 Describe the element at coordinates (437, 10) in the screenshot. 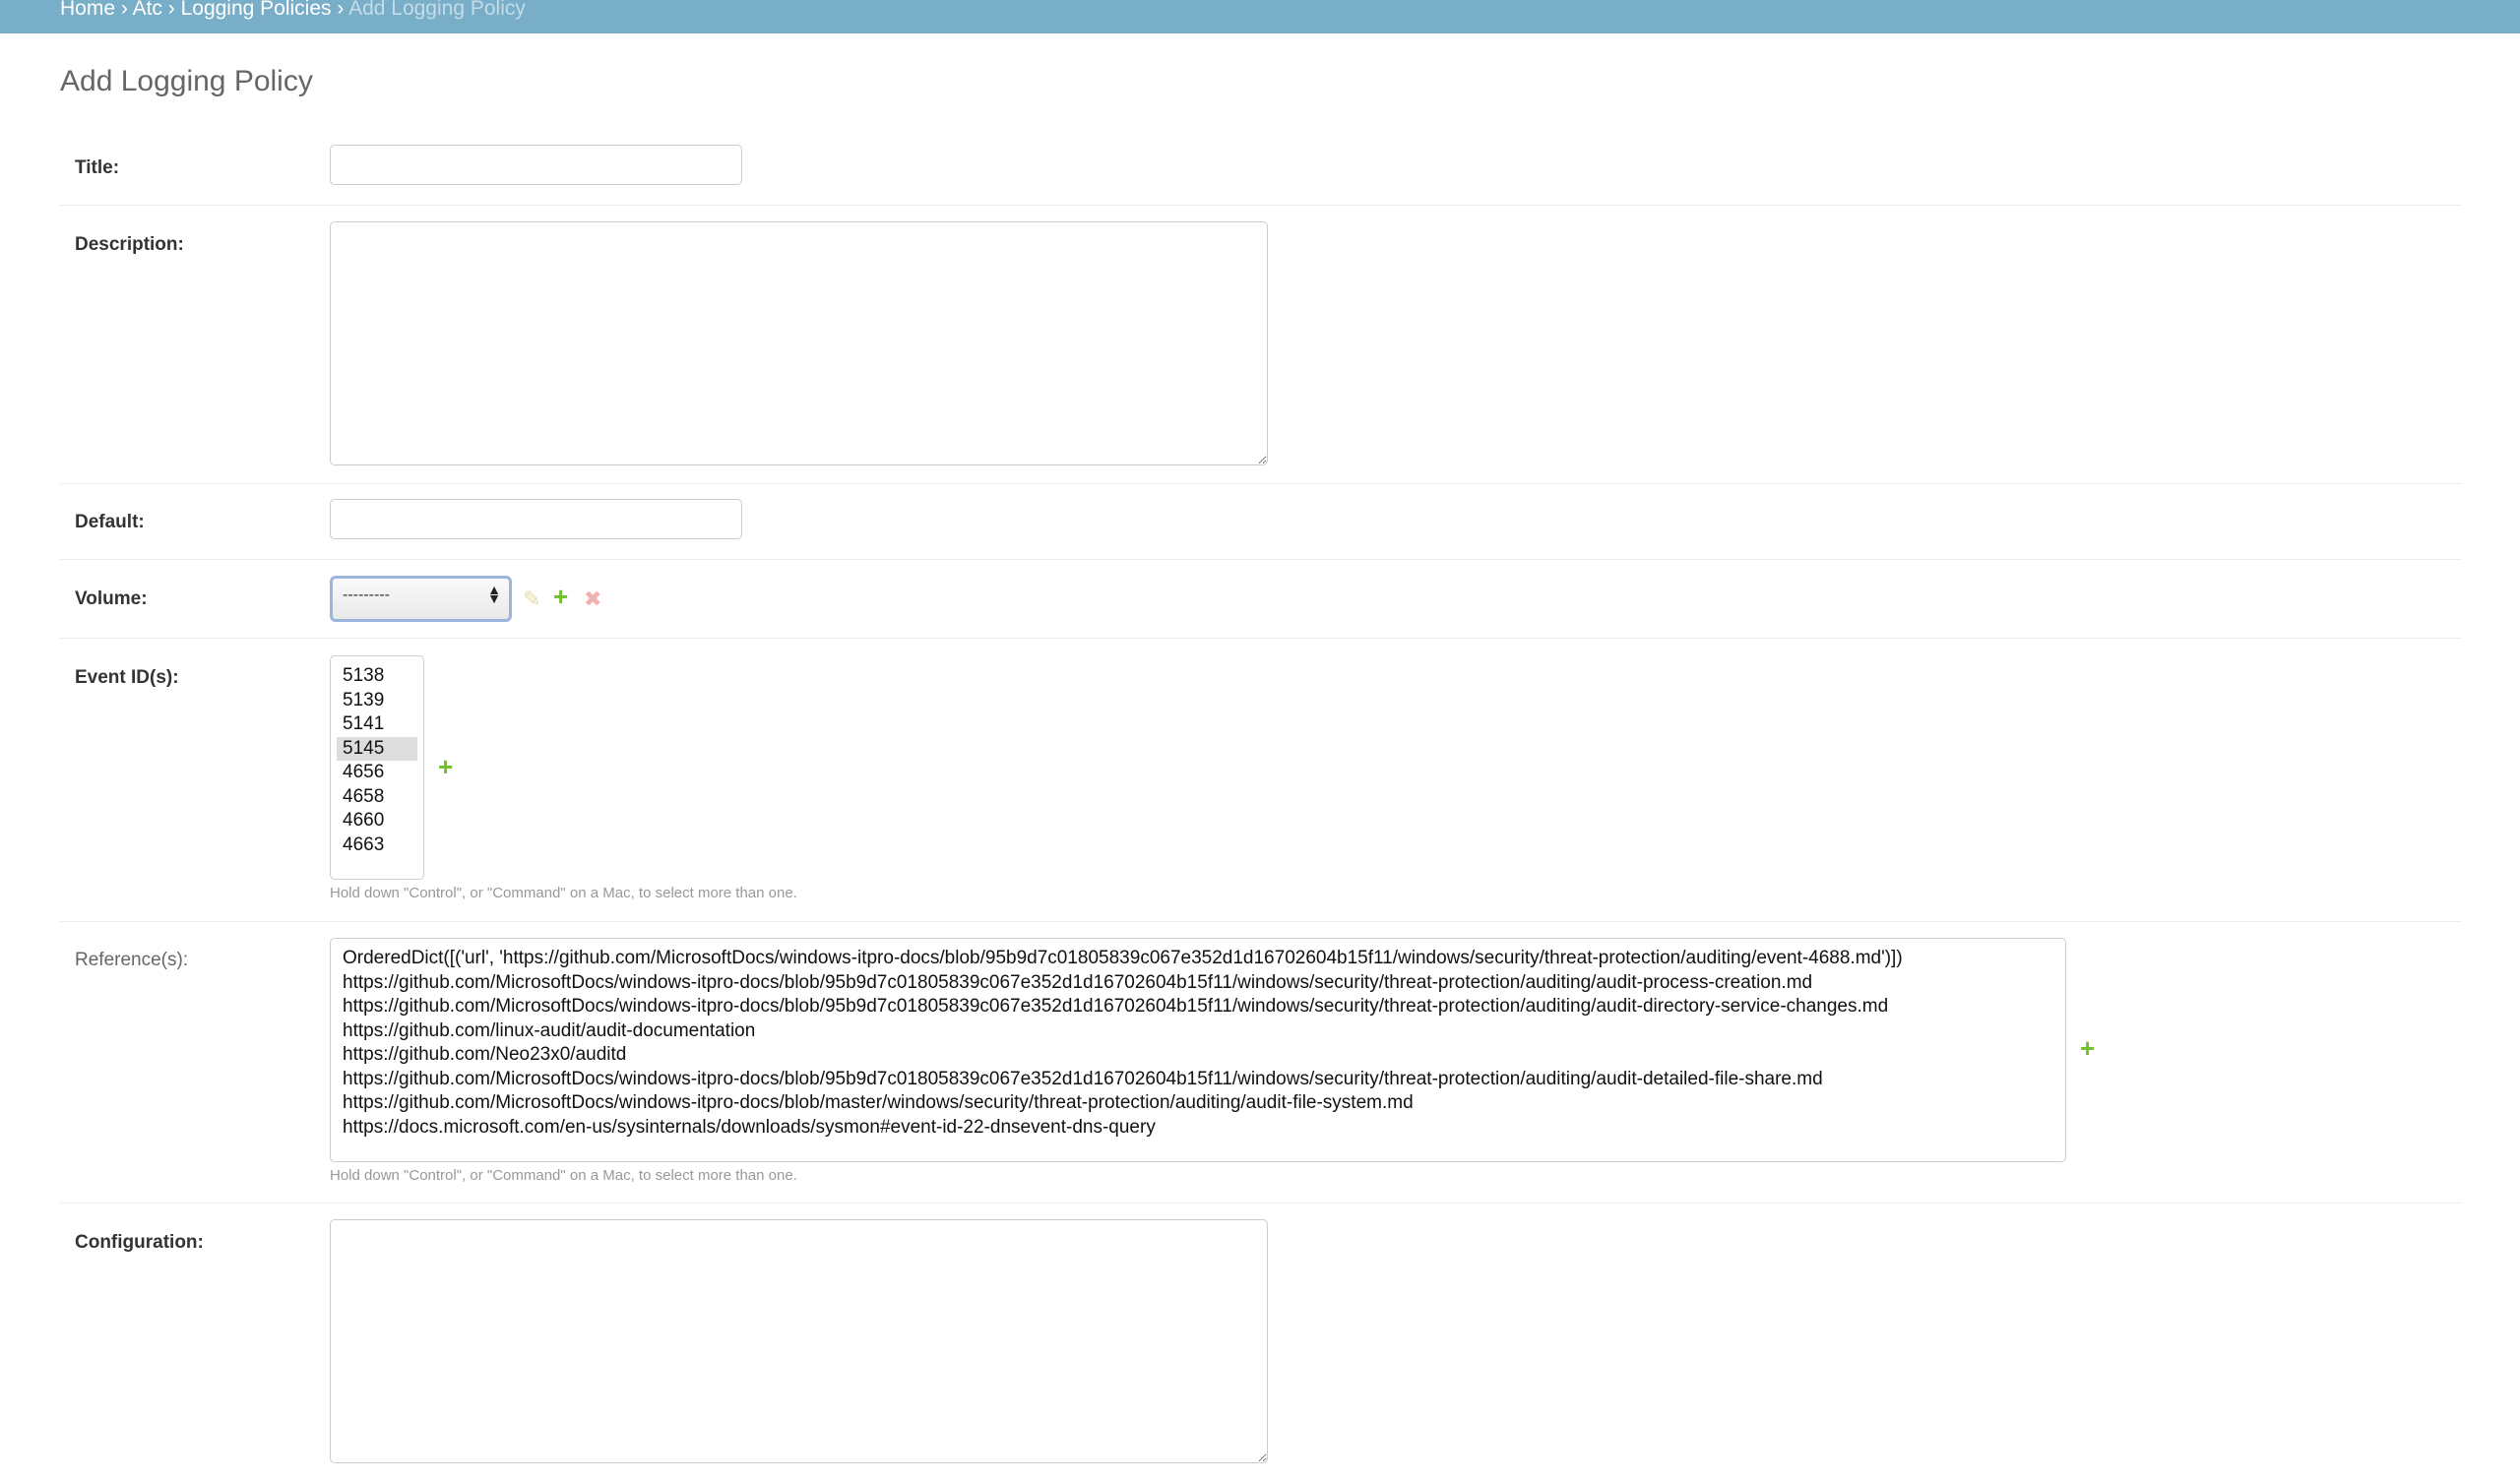

I see `breadcrumb-current: Add Logging Policy` at that location.